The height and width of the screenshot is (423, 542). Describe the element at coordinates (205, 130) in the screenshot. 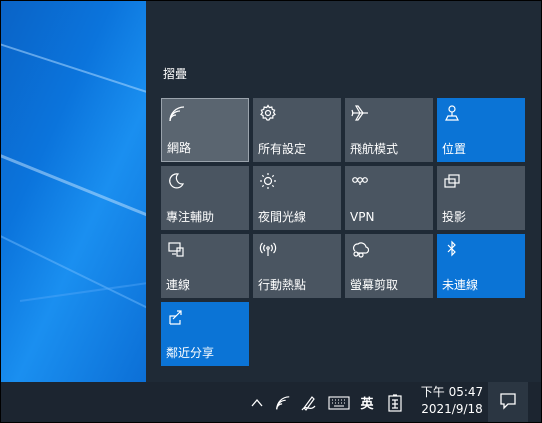

I see `tile-network: 網路` at that location.